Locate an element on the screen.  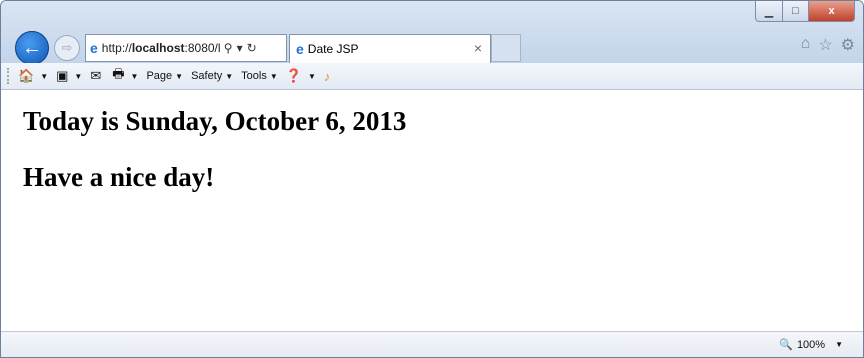
refresh-icon: ↻ is located at coordinates (252, 48).